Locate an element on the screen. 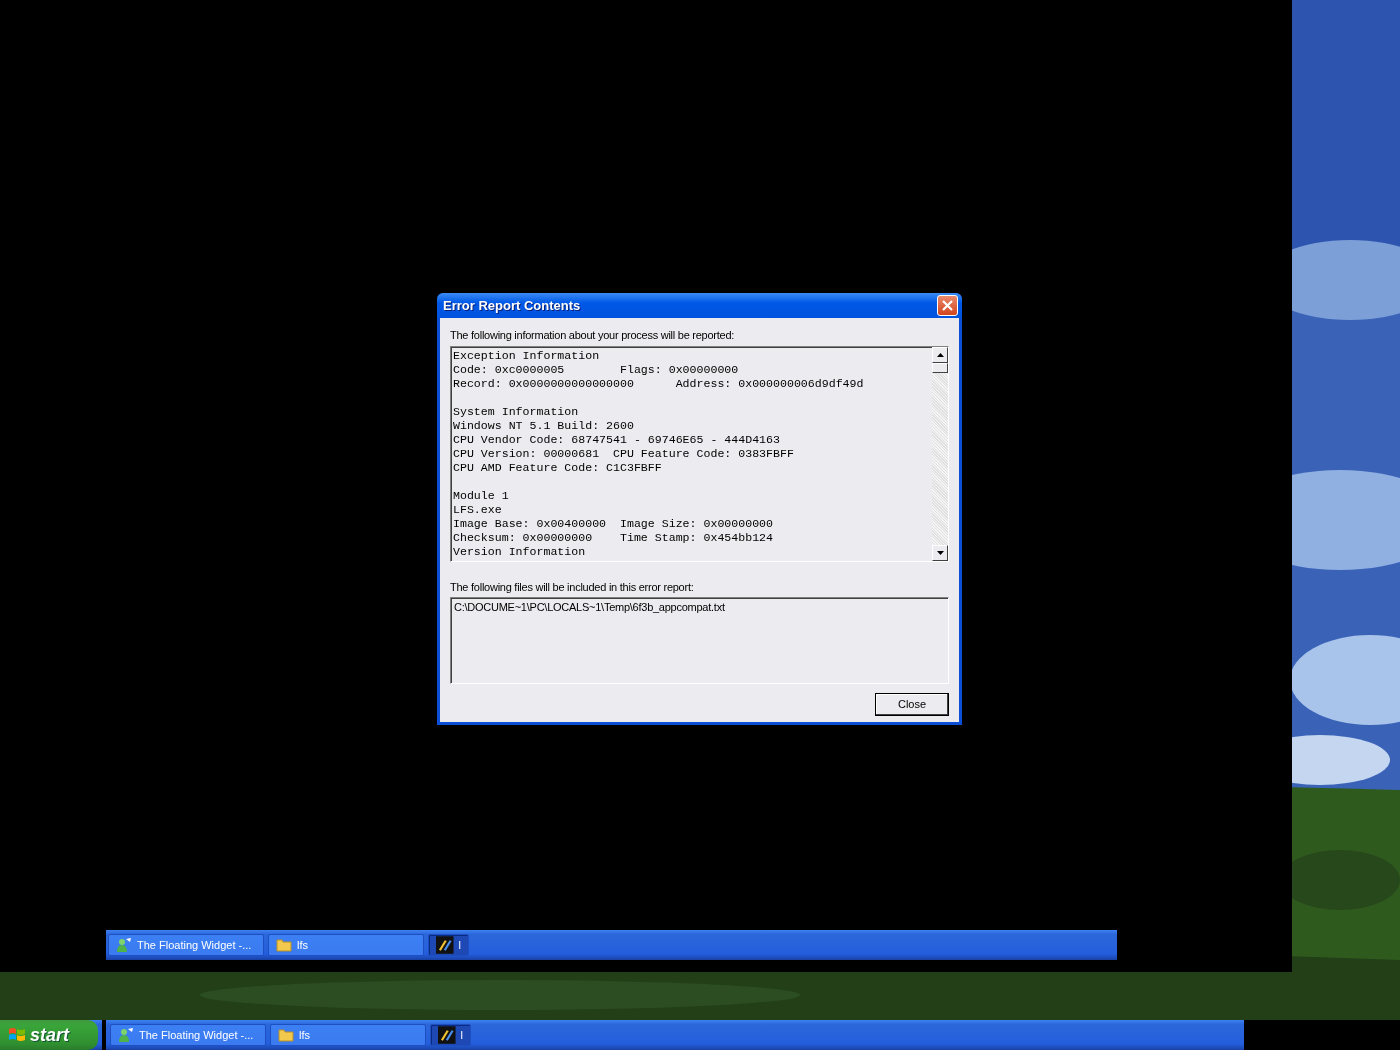 The image size is (1400, 1050). down-arrow-icon is located at coordinates (940, 553).